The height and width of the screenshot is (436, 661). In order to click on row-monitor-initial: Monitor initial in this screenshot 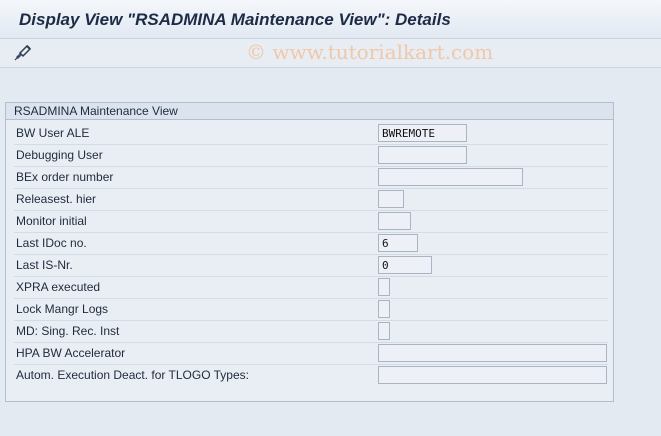, I will do `click(311, 222)`.